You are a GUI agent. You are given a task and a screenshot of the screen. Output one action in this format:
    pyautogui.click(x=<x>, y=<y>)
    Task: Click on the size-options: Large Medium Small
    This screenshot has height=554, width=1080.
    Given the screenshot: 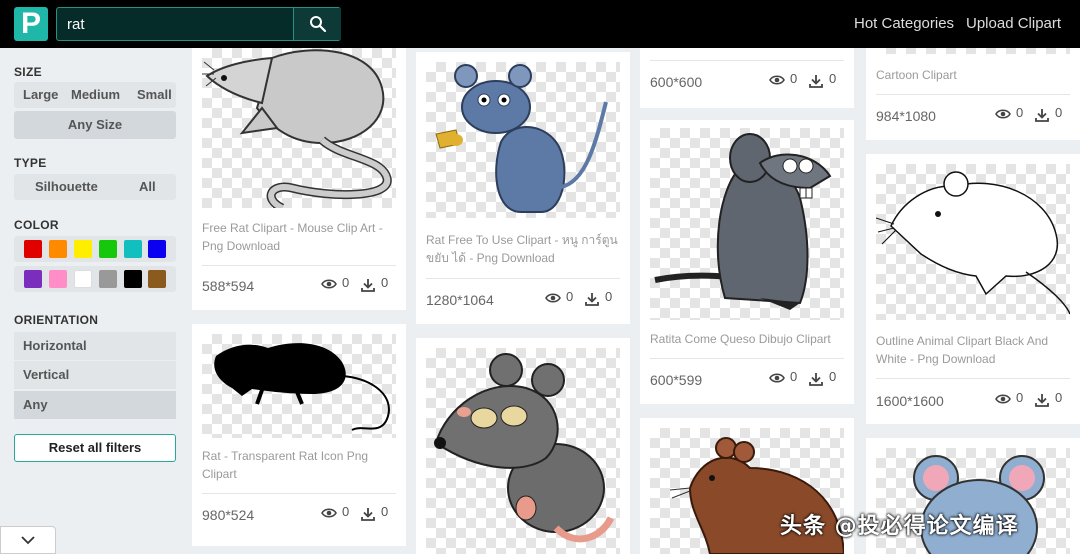 What is the action you would take?
    pyautogui.click(x=95, y=95)
    